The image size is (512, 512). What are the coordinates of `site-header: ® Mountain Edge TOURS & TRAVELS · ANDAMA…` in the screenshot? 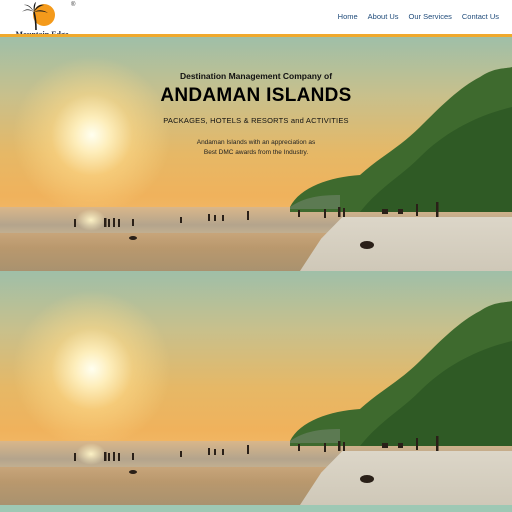 It's located at (256, 21).